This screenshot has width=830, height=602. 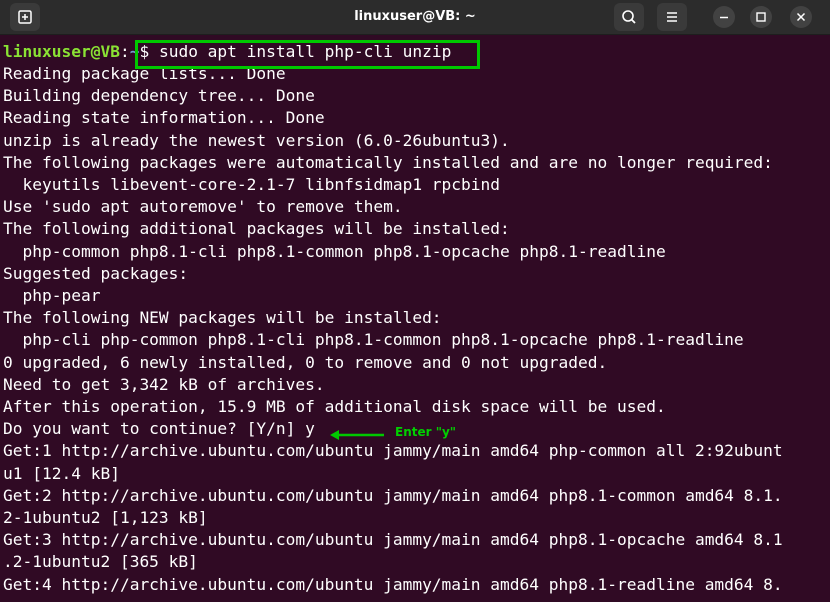 I want to click on menu-button, so click(x=672, y=17).